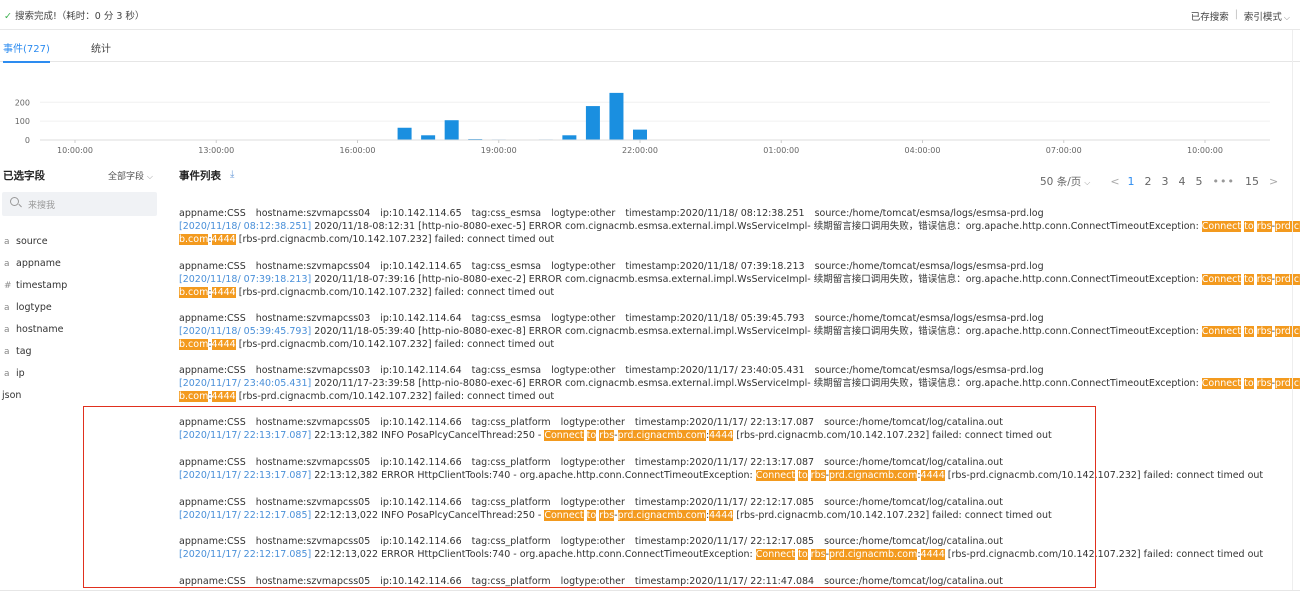 Image resolution: width=1300 pixels, height=599 pixels. Describe the element at coordinates (714, 266) in the screenshot. I see `event-field-value: timestamp:2020/11/18/ 07:39:18.213` at that location.